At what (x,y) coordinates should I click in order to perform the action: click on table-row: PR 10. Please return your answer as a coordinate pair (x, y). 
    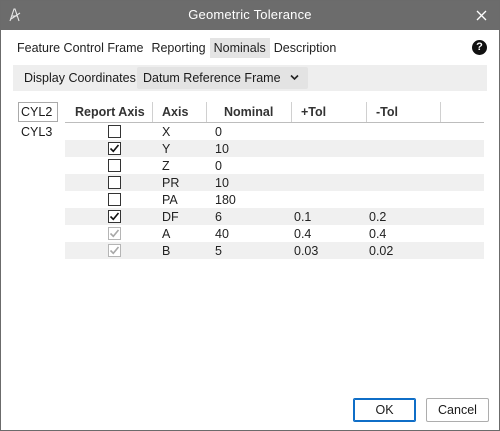
    Looking at the image, I should click on (274, 182).